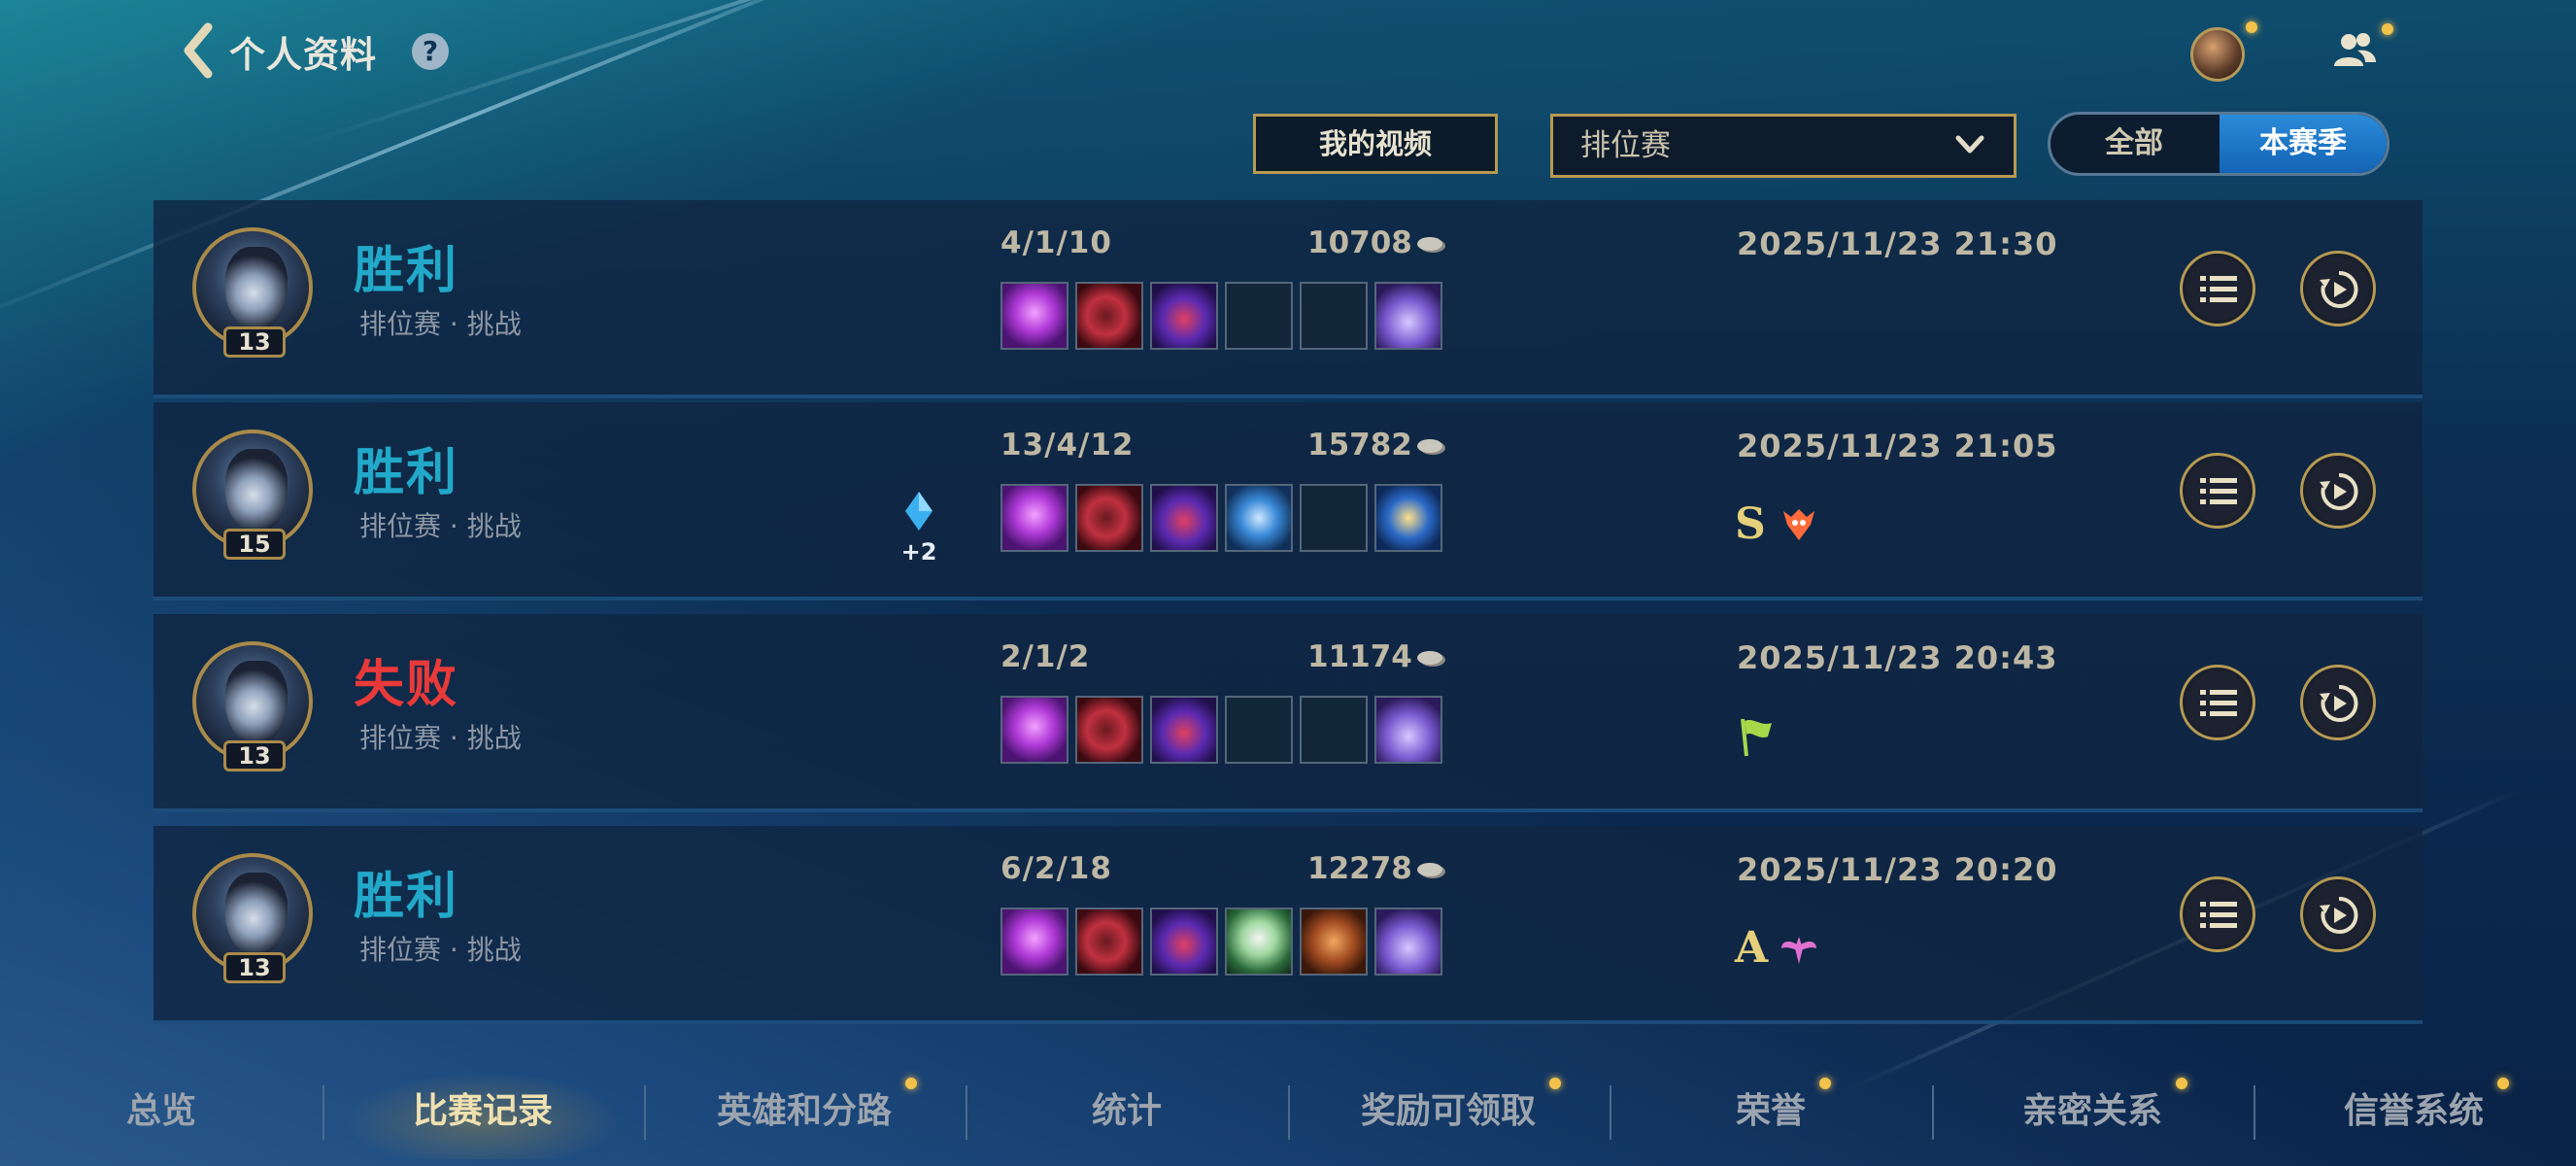 This screenshot has width=2576, height=1166. What do you see at coordinates (1259, 942) in the screenshot?
I see `mask-green-icon` at bounding box center [1259, 942].